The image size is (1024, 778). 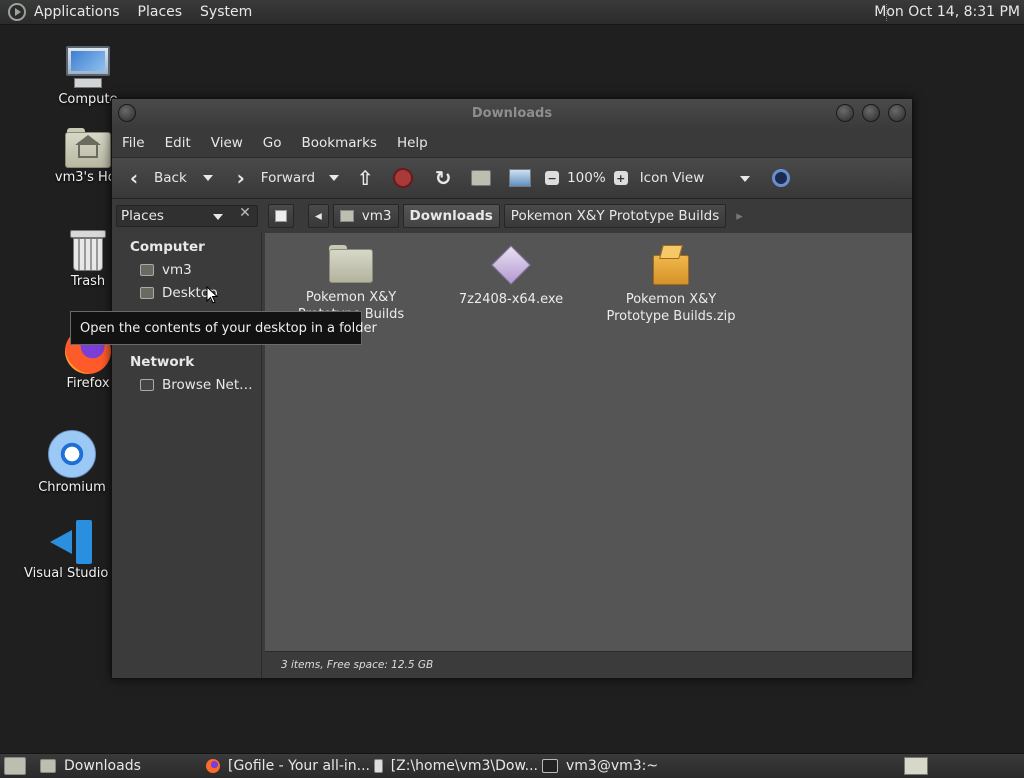 I want to click on taskbar-label: Downloads, so click(x=102, y=766).